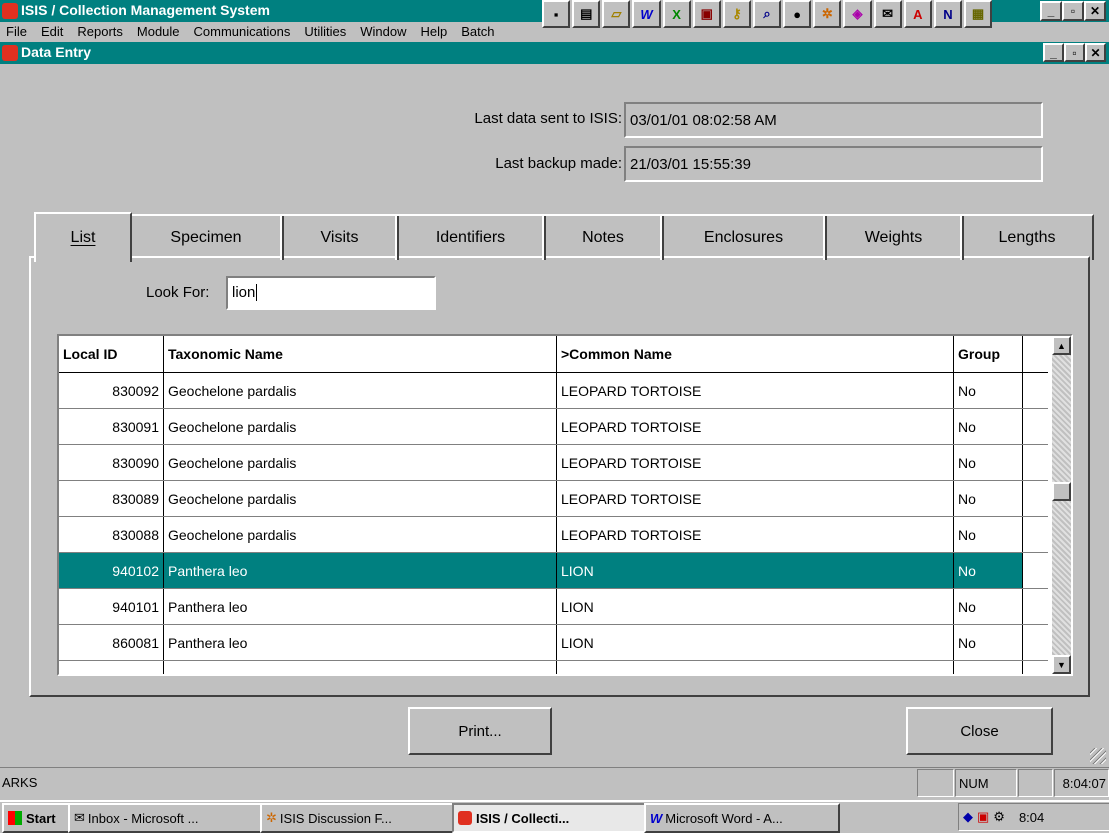 The width and height of the screenshot is (1109, 833). I want to click on table-row: 830015 Panthera leo LION No, so click(553, 667).